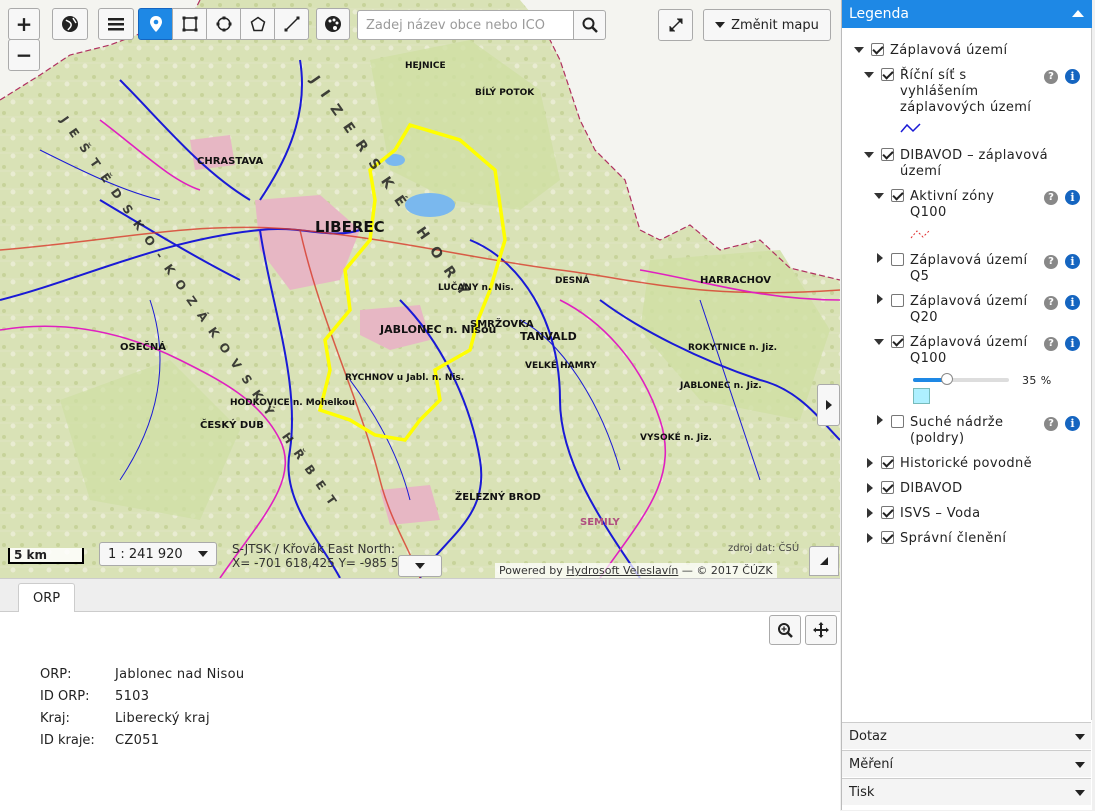 This screenshot has width=1095, height=811. I want to click on attribute-row: ID ORP: 5103, so click(142, 696).